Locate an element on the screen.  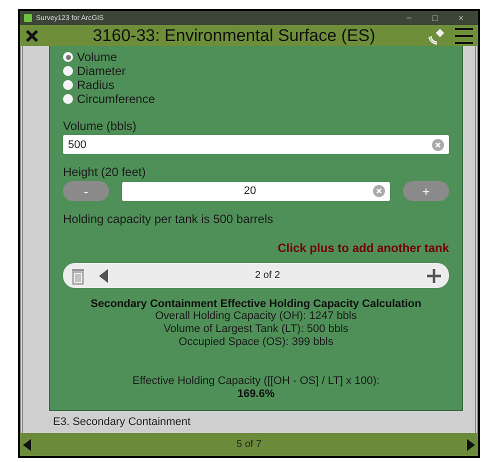
window-control-button: × is located at coordinates (461, 18).